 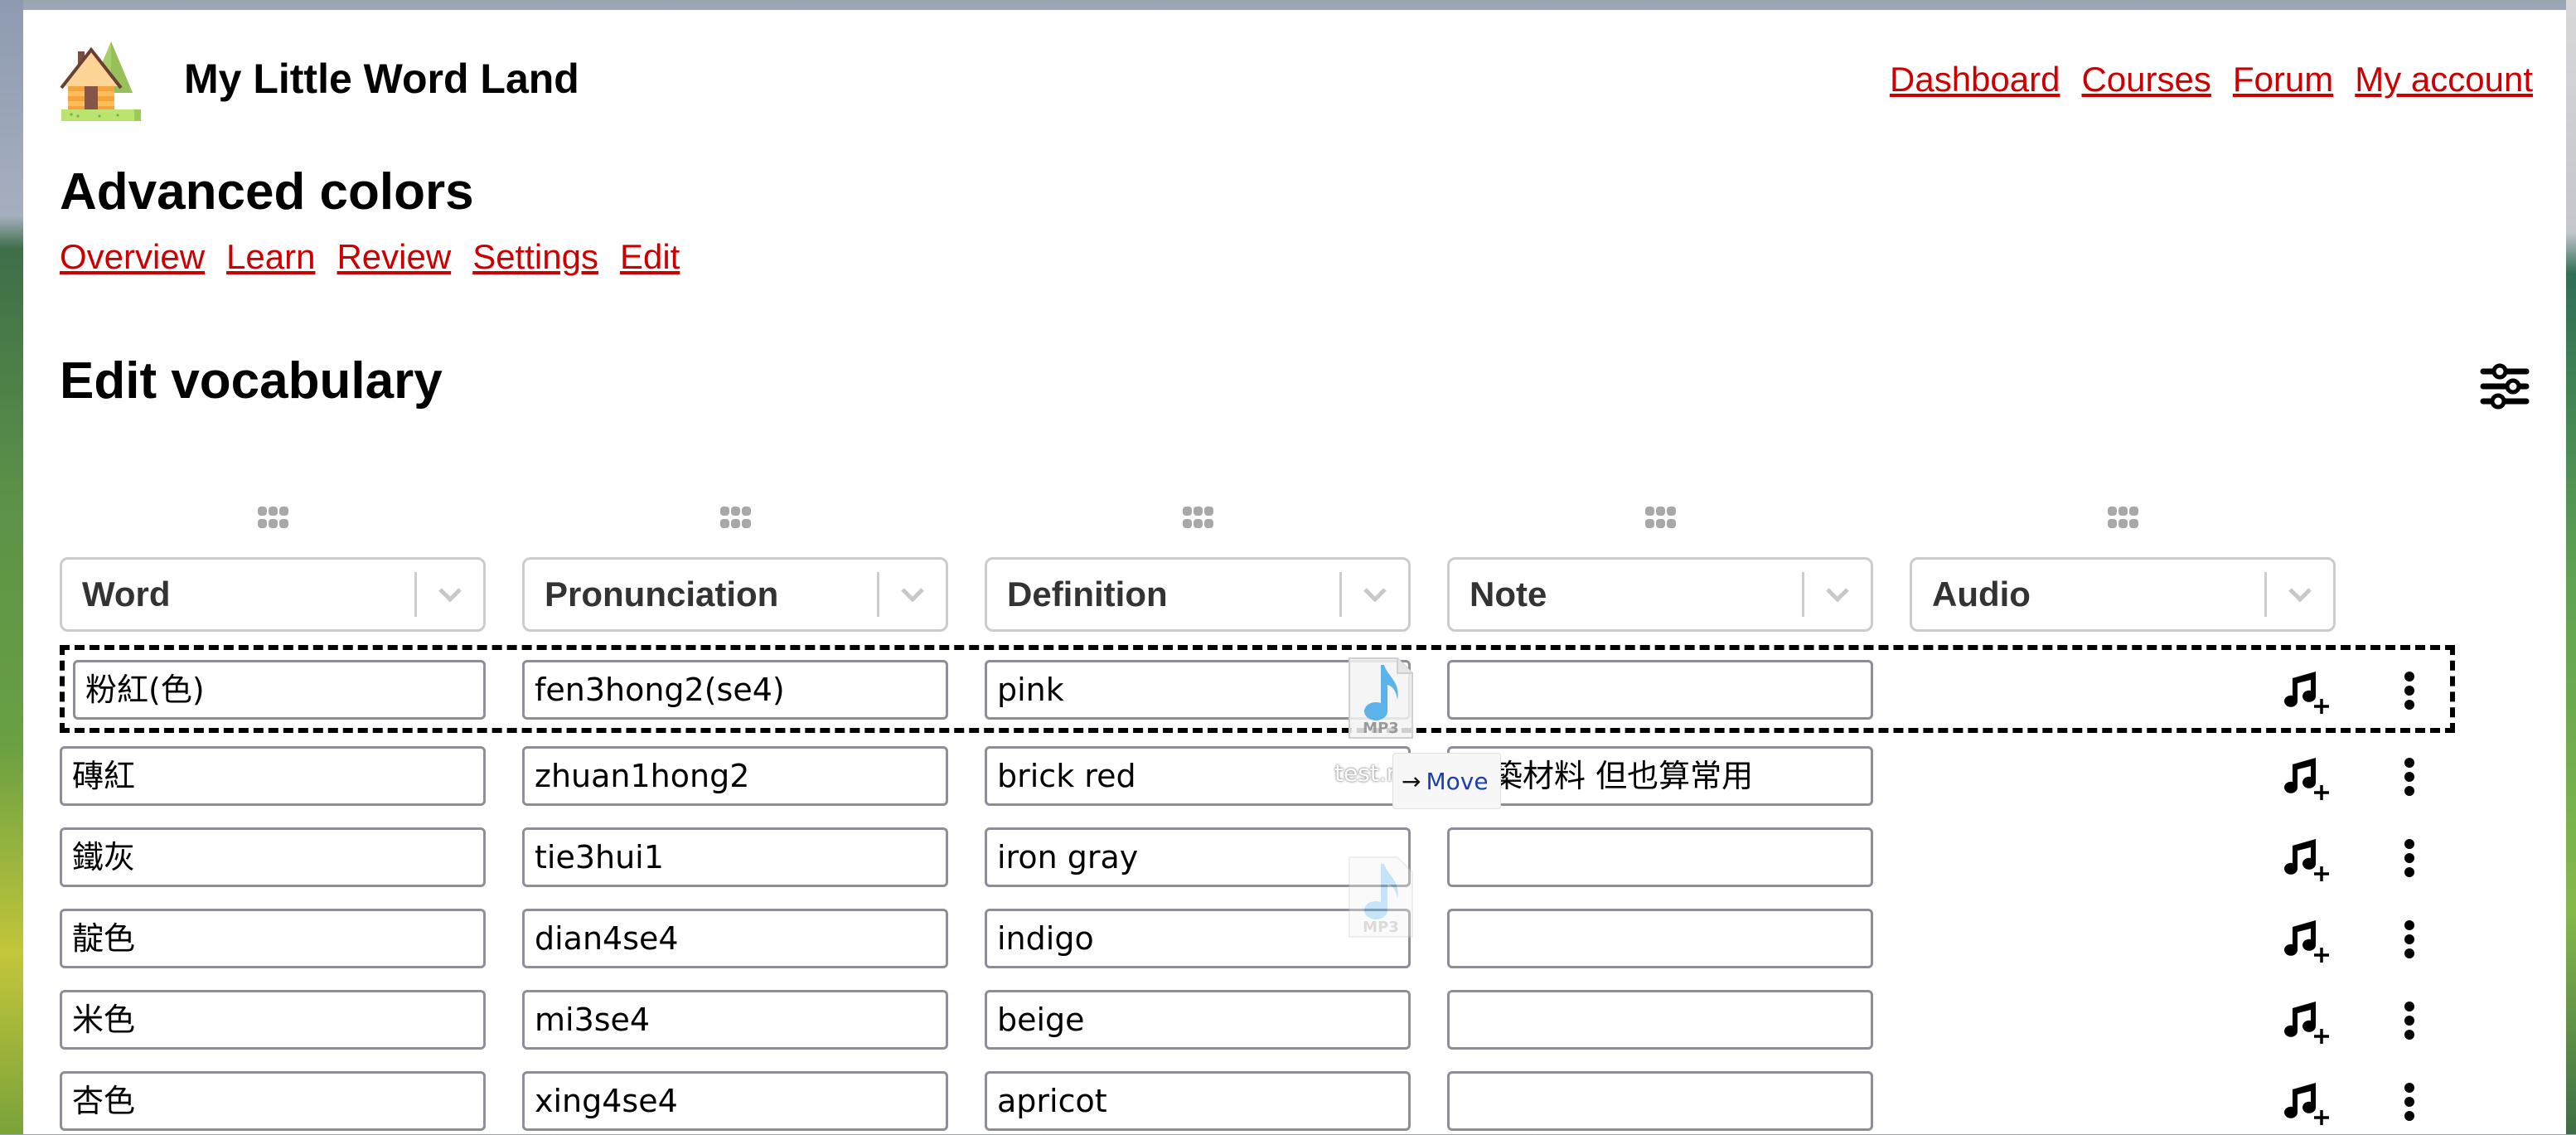 What do you see at coordinates (735, 690) in the screenshot?
I see `pronunciation-input: fen3hong2(se4)` at bounding box center [735, 690].